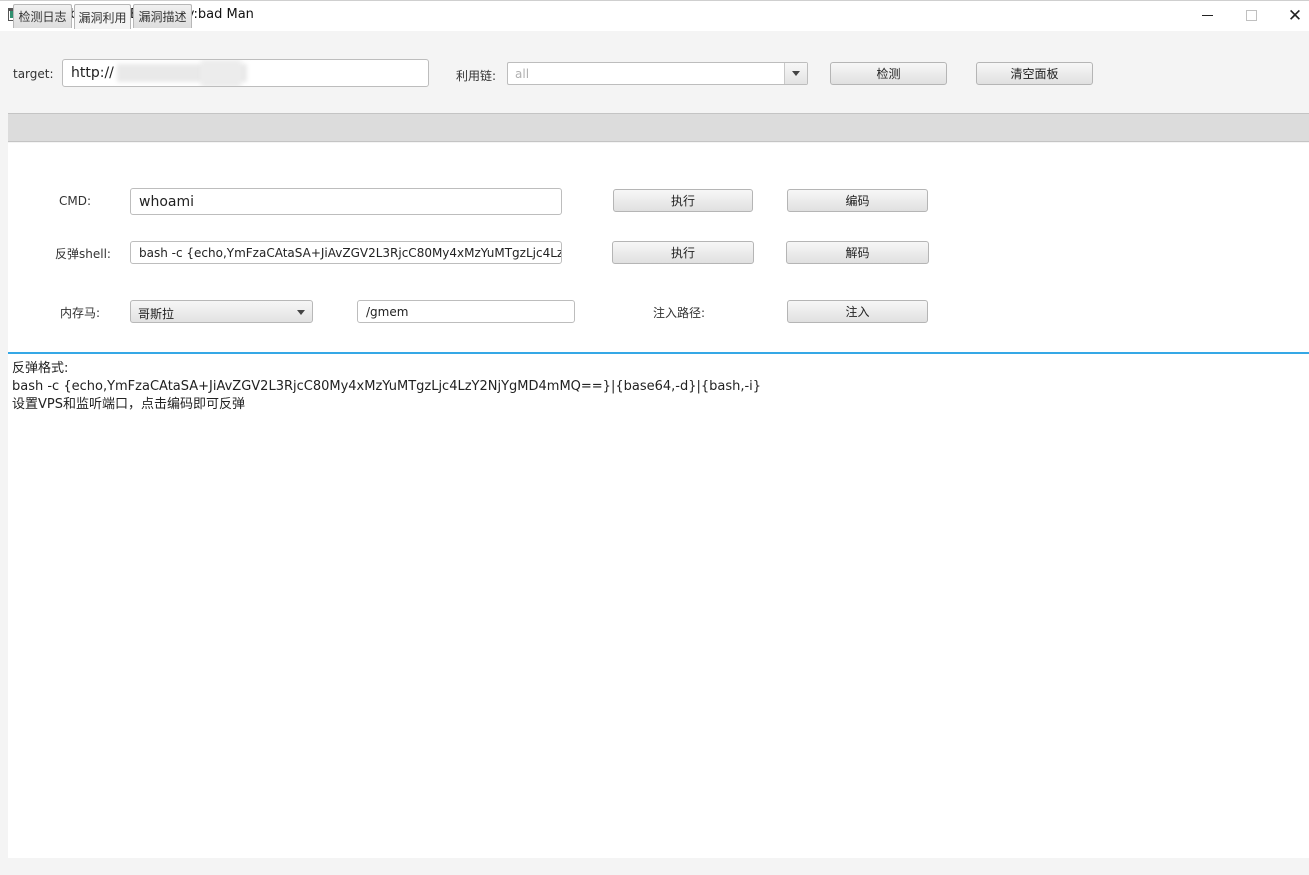 Image resolution: width=1309 pixels, height=875 pixels. What do you see at coordinates (245, 73) in the screenshot?
I see `target-input: http://` at bounding box center [245, 73].